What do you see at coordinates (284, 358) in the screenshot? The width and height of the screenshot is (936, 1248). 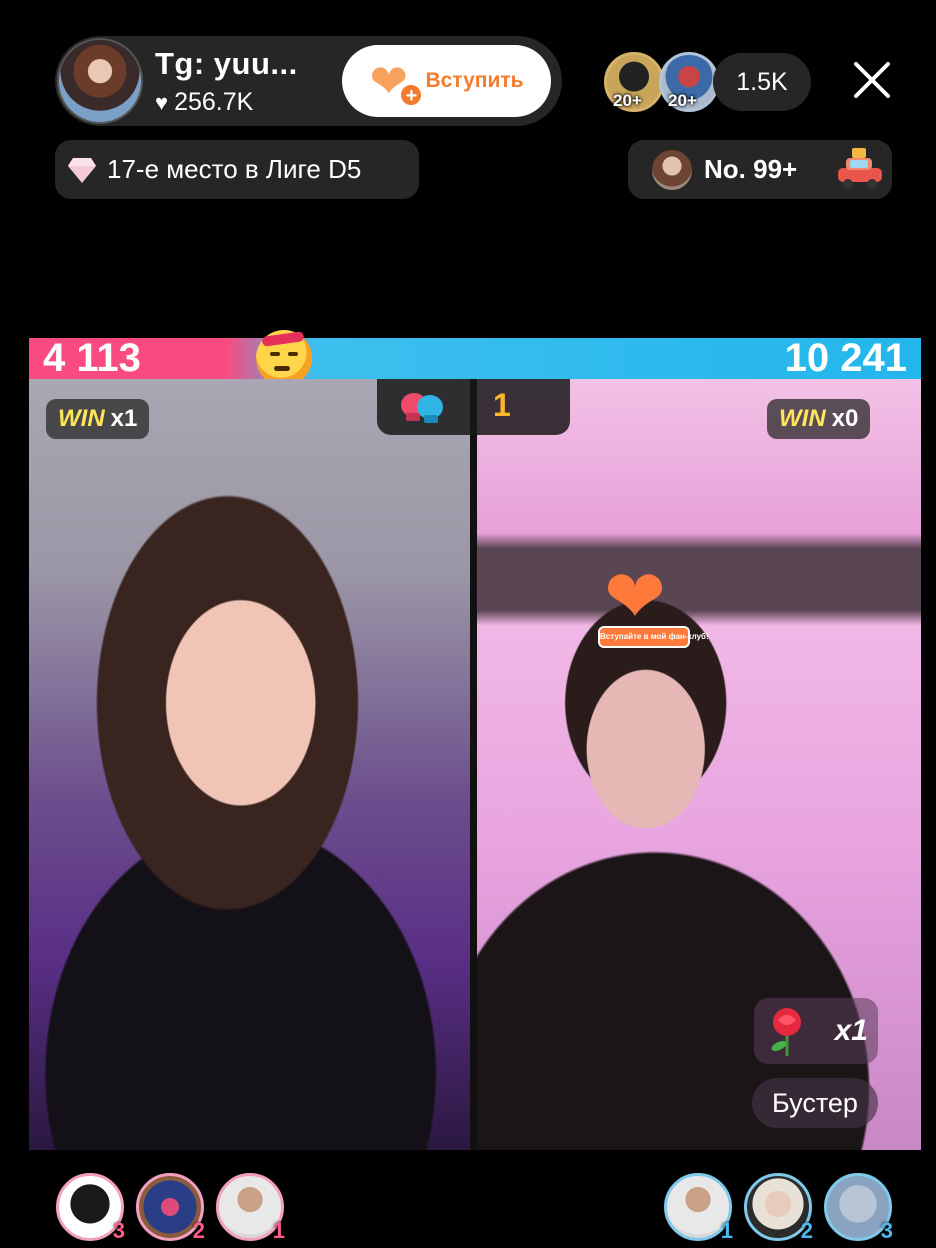 I see `angry-emoji-icon` at bounding box center [284, 358].